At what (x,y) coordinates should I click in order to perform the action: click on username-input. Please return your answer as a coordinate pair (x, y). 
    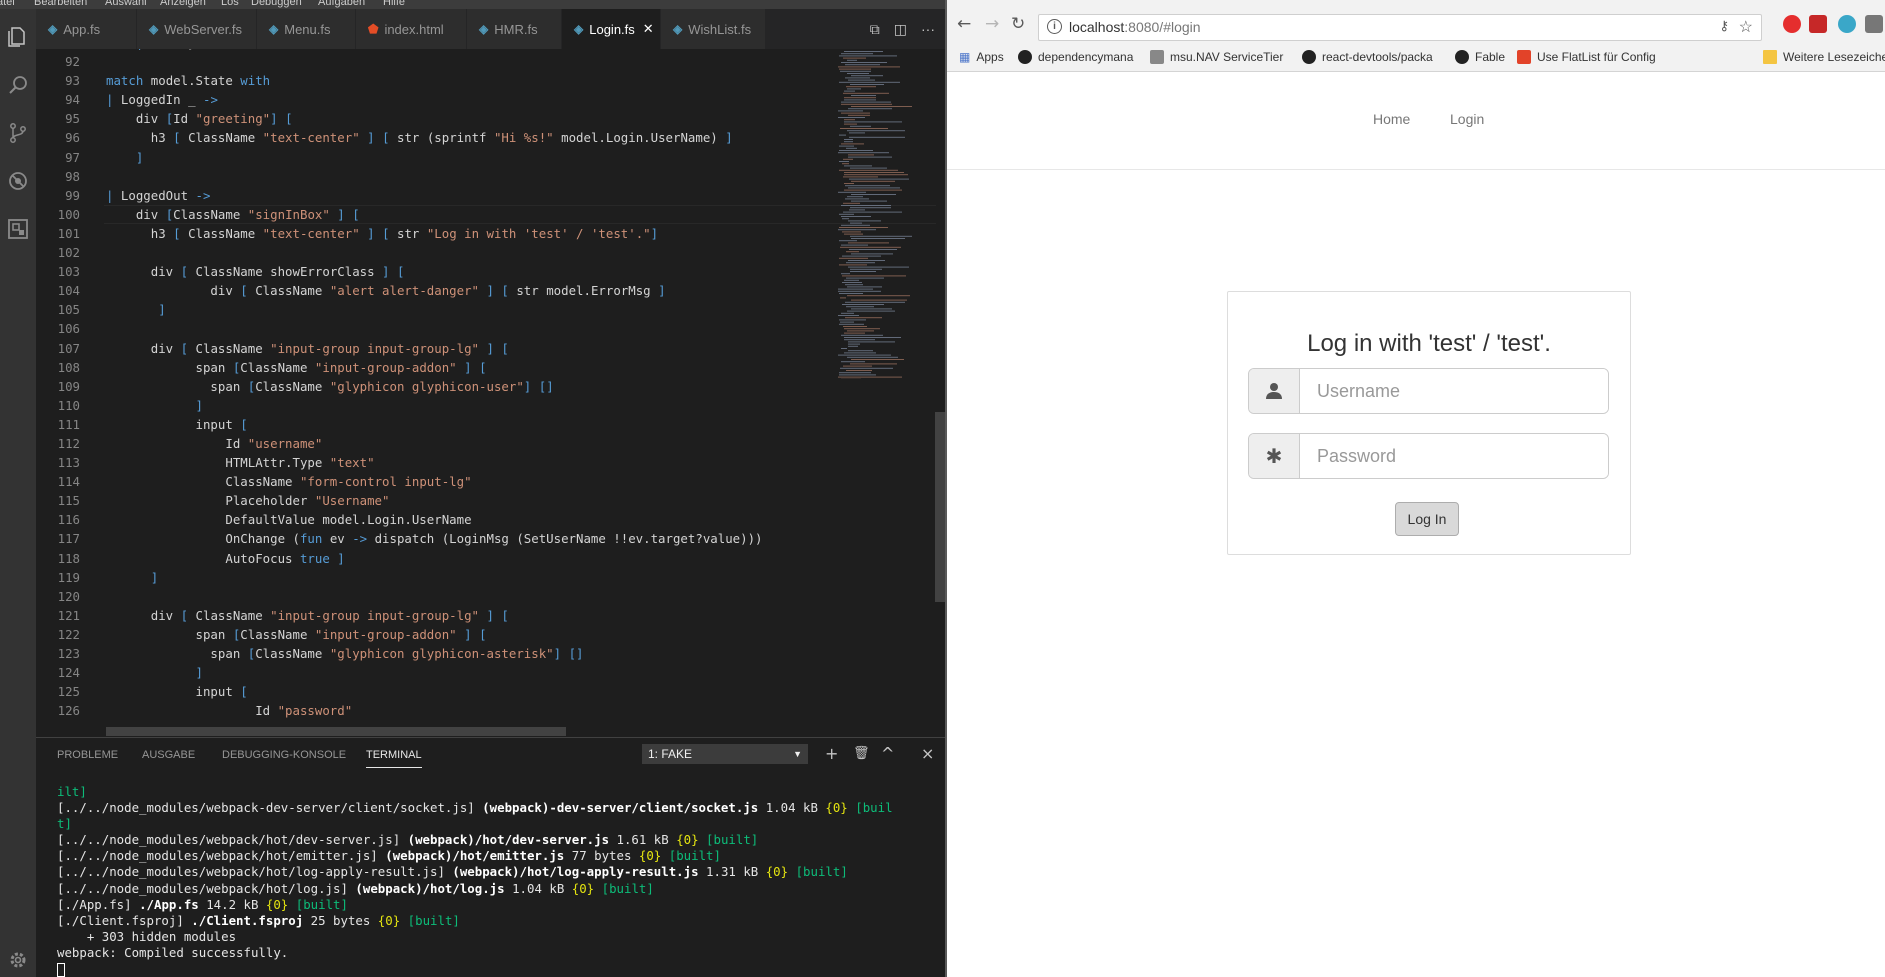
    Looking at the image, I should click on (1454, 391).